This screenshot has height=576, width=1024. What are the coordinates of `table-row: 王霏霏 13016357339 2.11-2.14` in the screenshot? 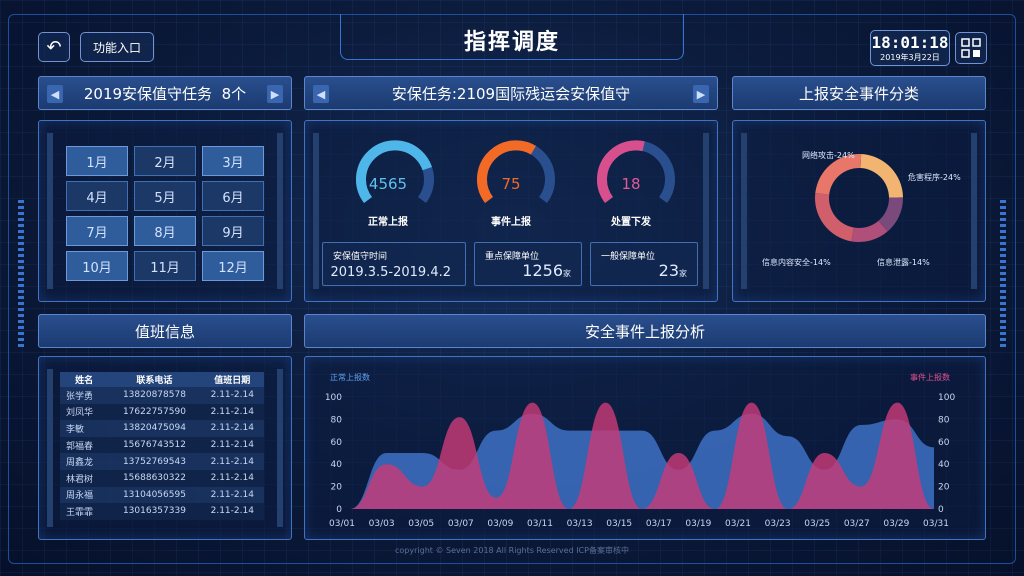 It's located at (162, 511).